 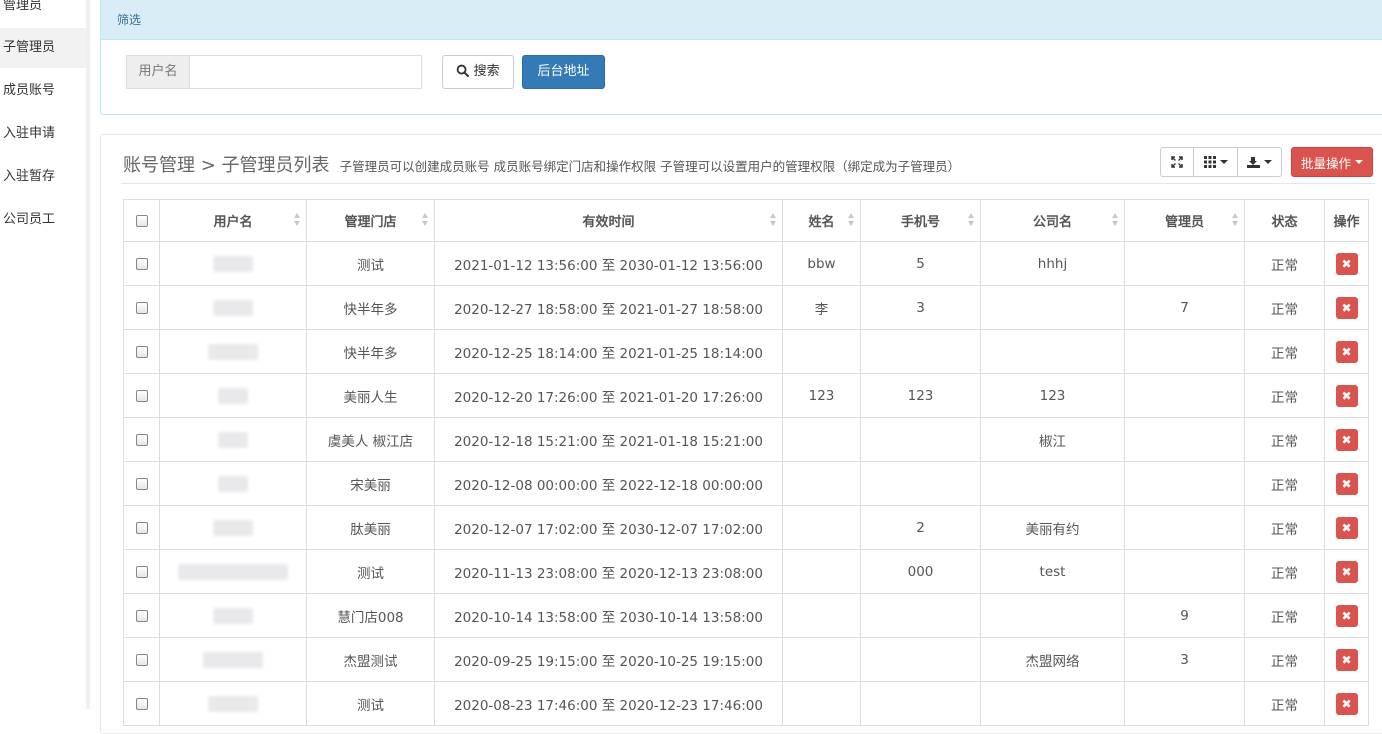 What do you see at coordinates (741, 20) in the screenshot?
I see `filter-heading: 筛选` at bounding box center [741, 20].